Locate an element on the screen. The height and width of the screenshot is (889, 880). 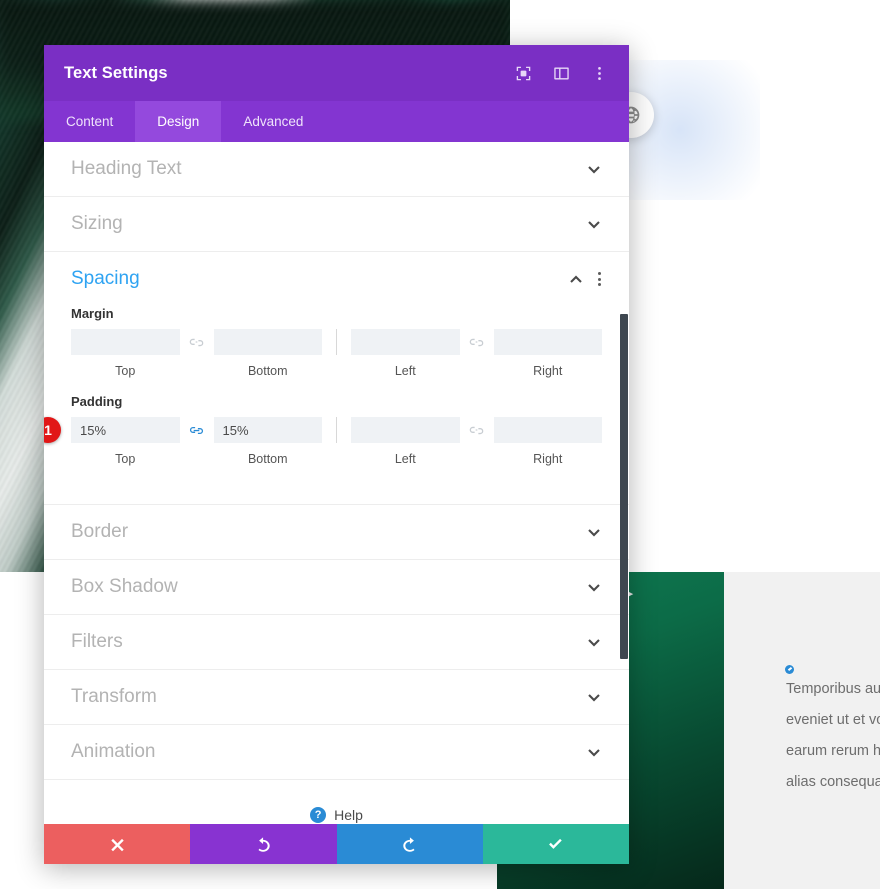
modal-tabs: Content Design Advanced is located at coordinates (336, 121).